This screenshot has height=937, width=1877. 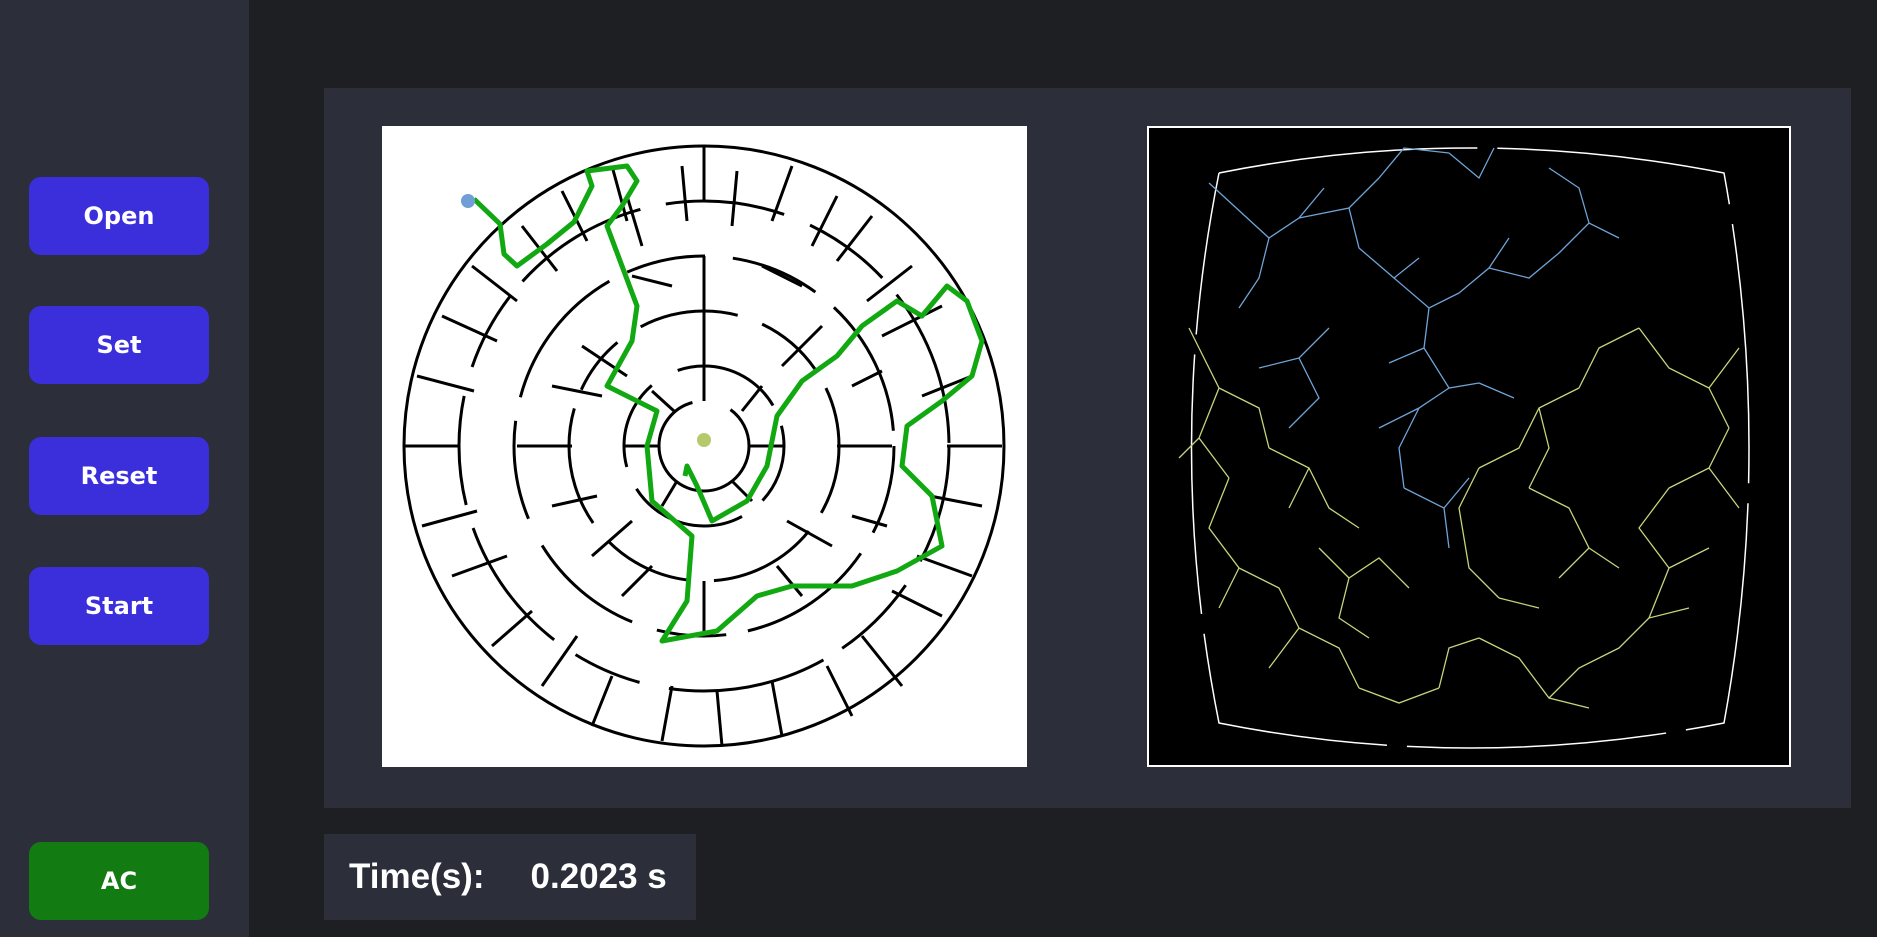 I want to click on sidebar: Open Set Reset Start AC, so click(x=124, y=468).